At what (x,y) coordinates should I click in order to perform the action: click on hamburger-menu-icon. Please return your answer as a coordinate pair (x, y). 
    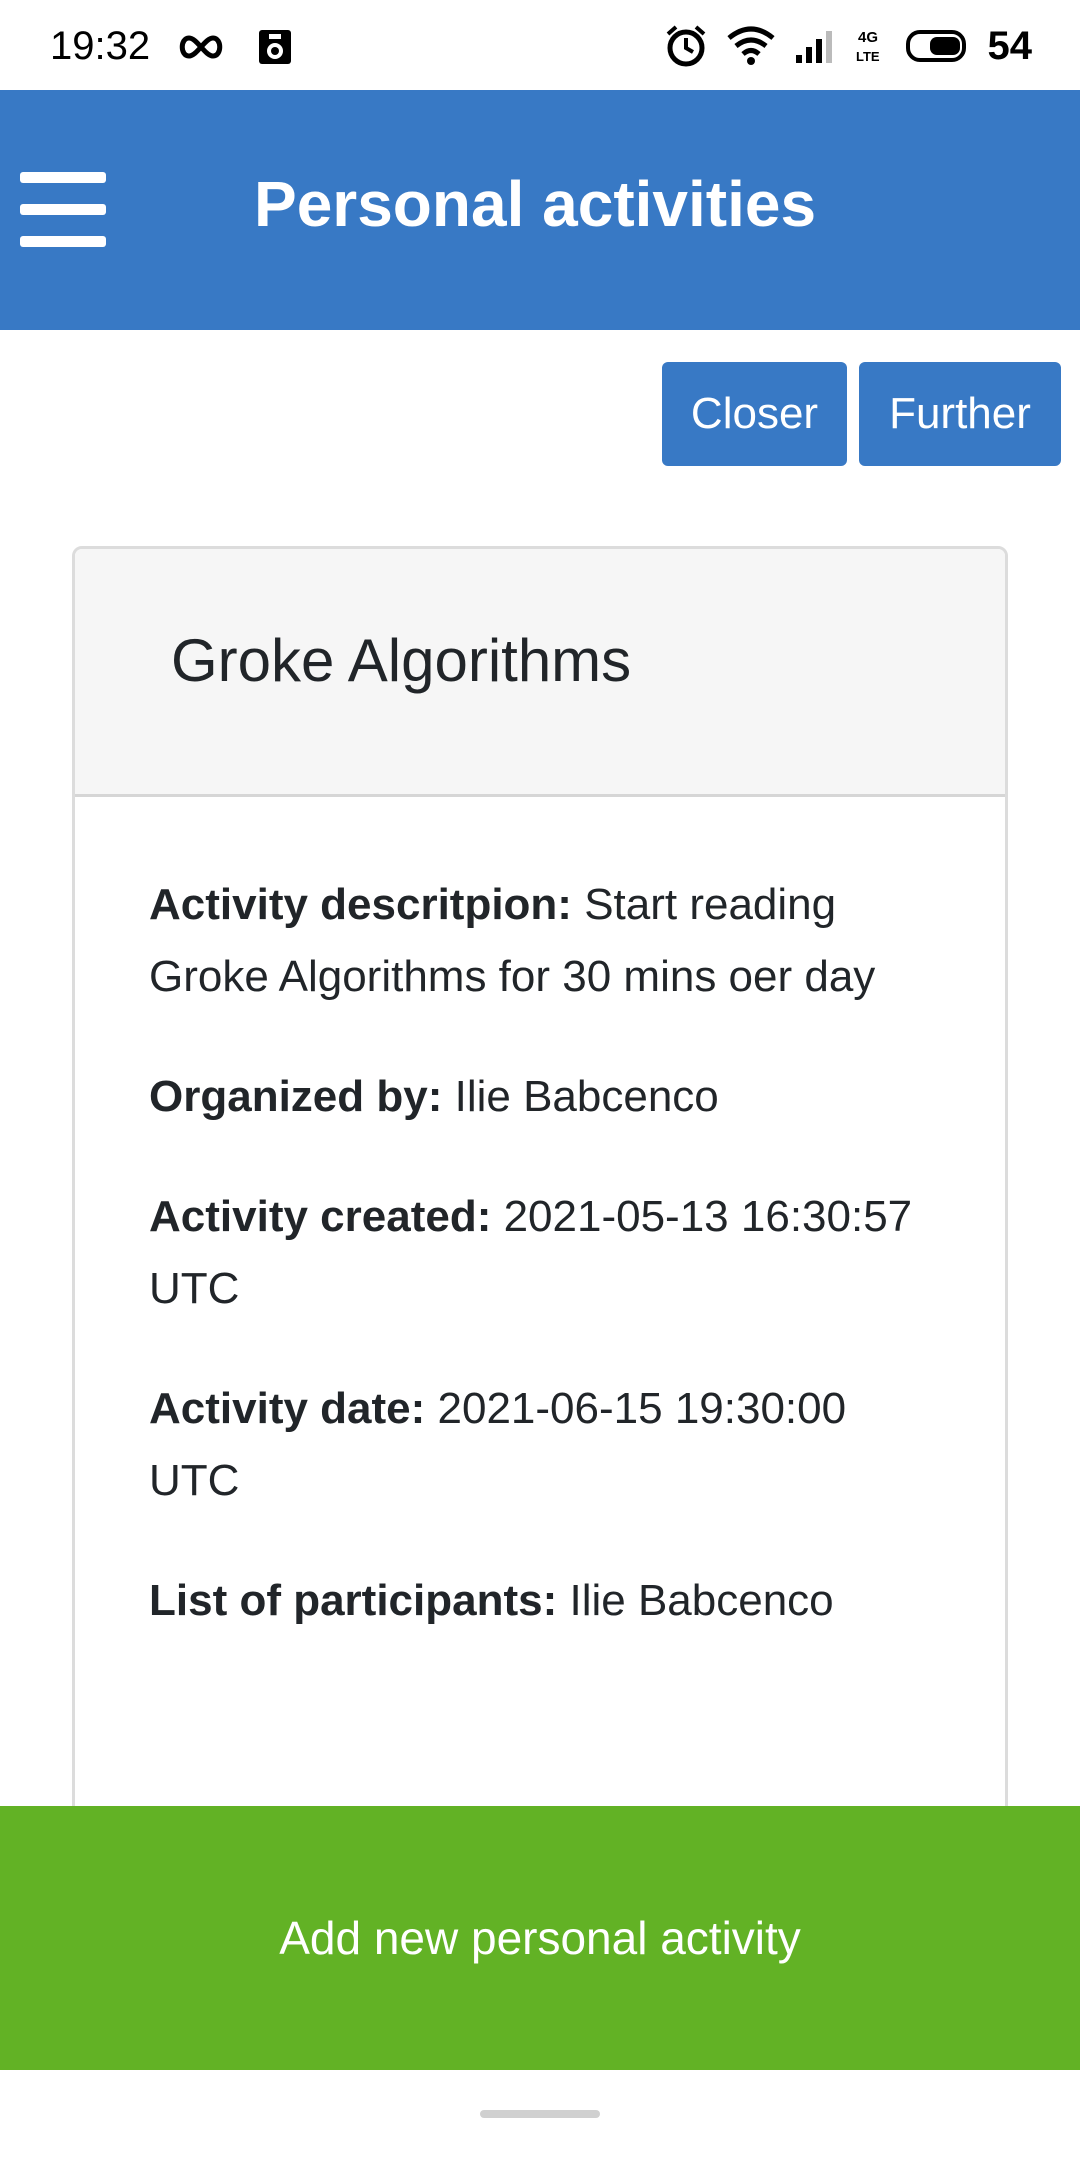
    Looking at the image, I should click on (63, 210).